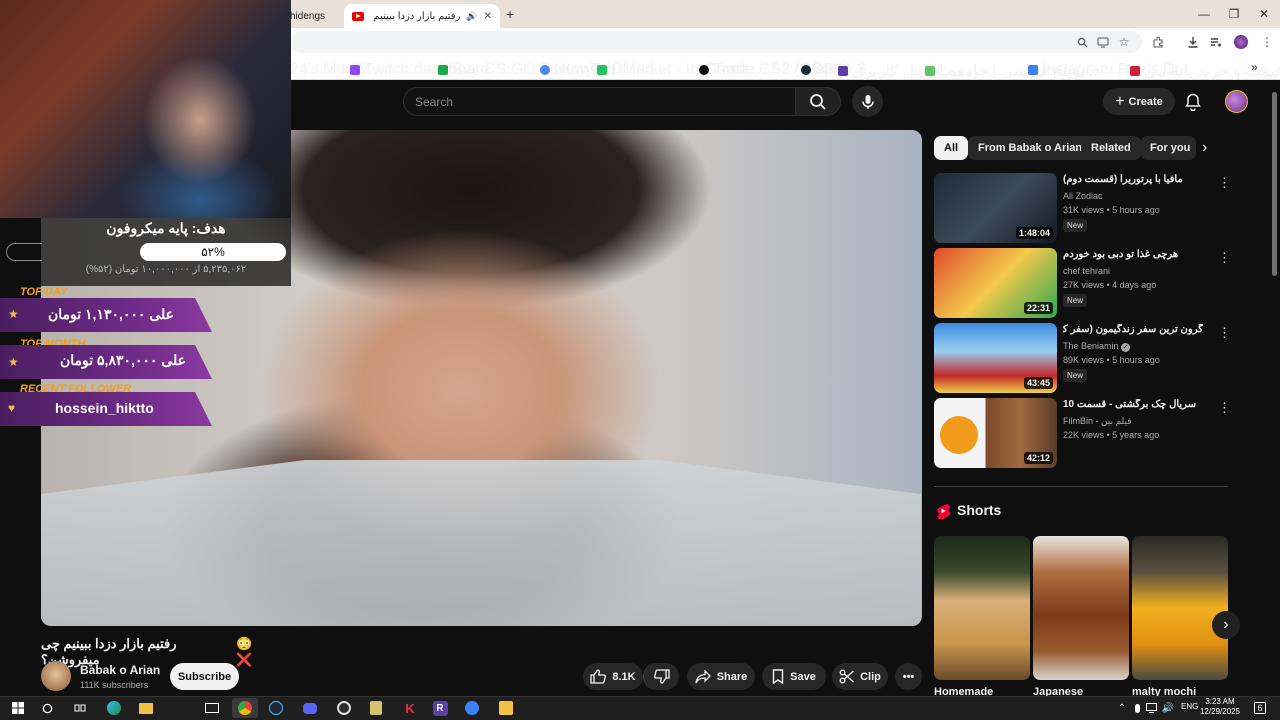 This screenshot has width=1280, height=720. Describe the element at coordinates (1133, 254) in the screenshot. I see `recommendation-title: هرچی غذا تو دبی بود خوردم` at that location.